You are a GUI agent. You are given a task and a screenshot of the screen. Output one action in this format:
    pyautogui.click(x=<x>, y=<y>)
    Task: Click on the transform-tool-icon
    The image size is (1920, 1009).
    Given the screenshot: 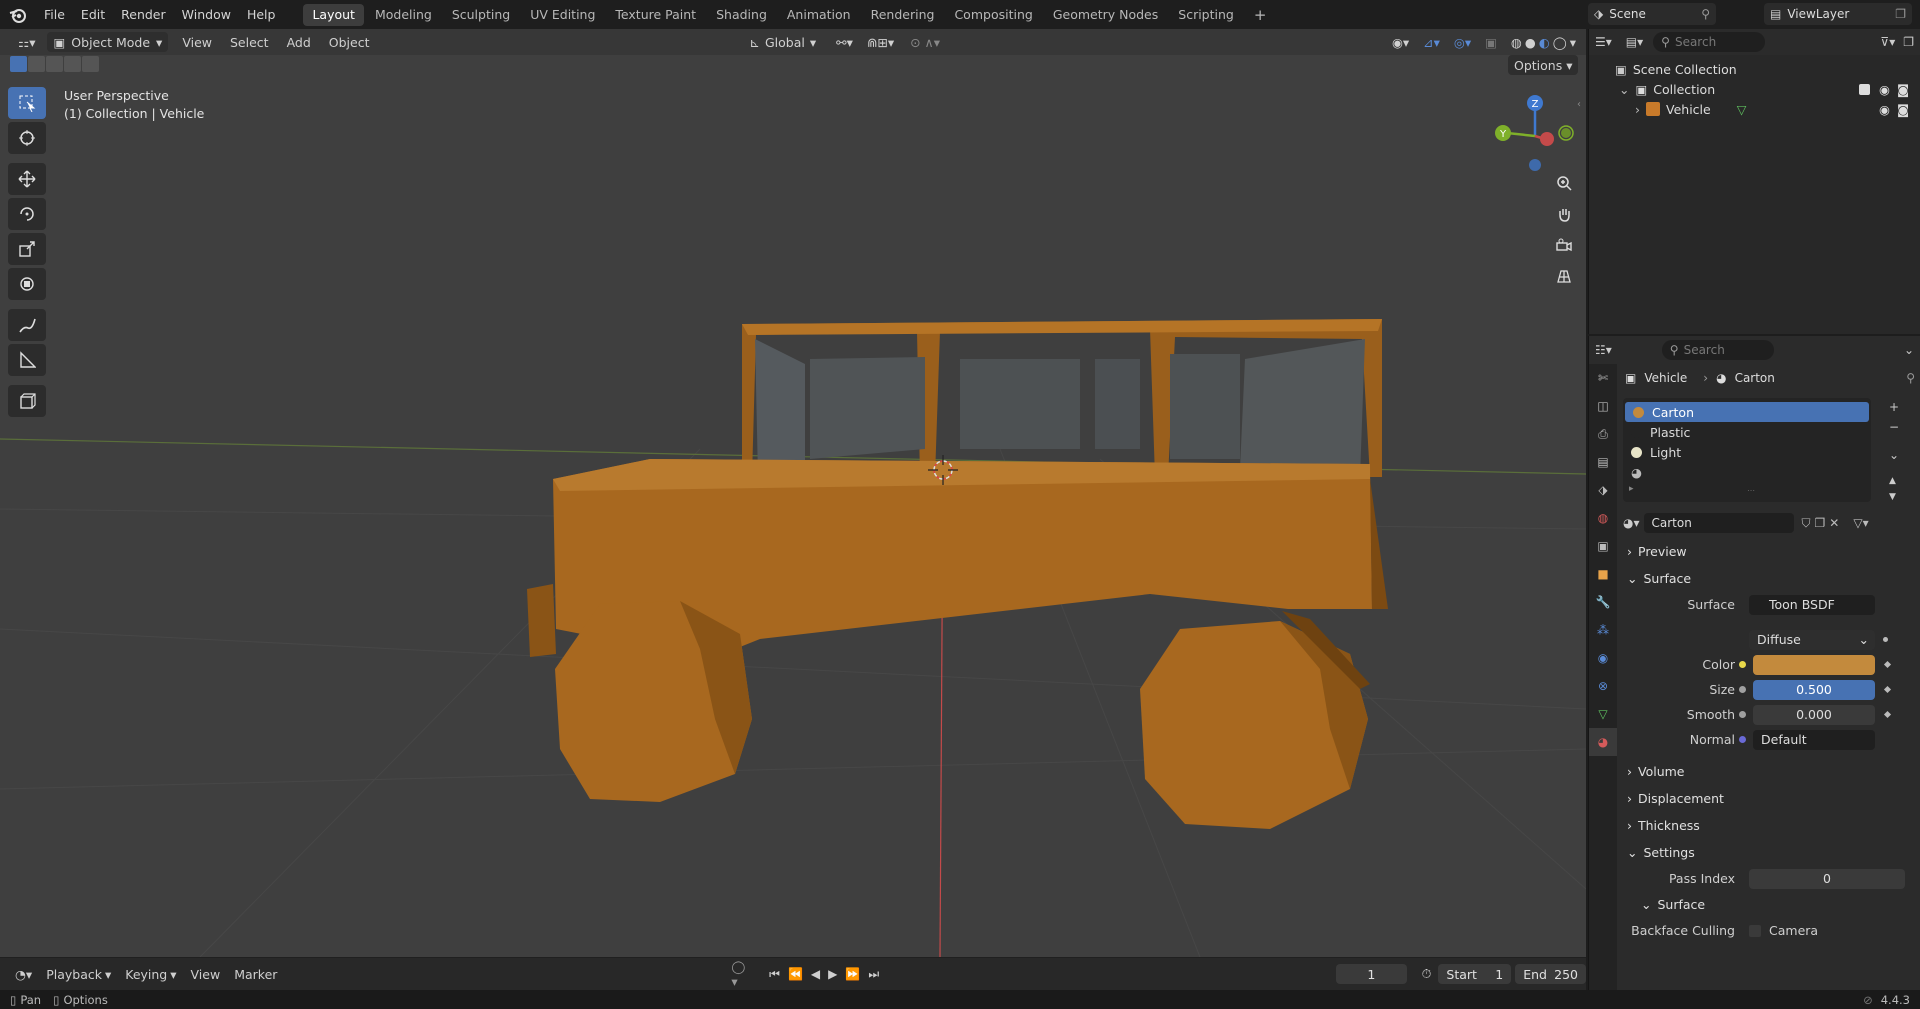 What is the action you would take?
    pyautogui.click(x=27, y=284)
    